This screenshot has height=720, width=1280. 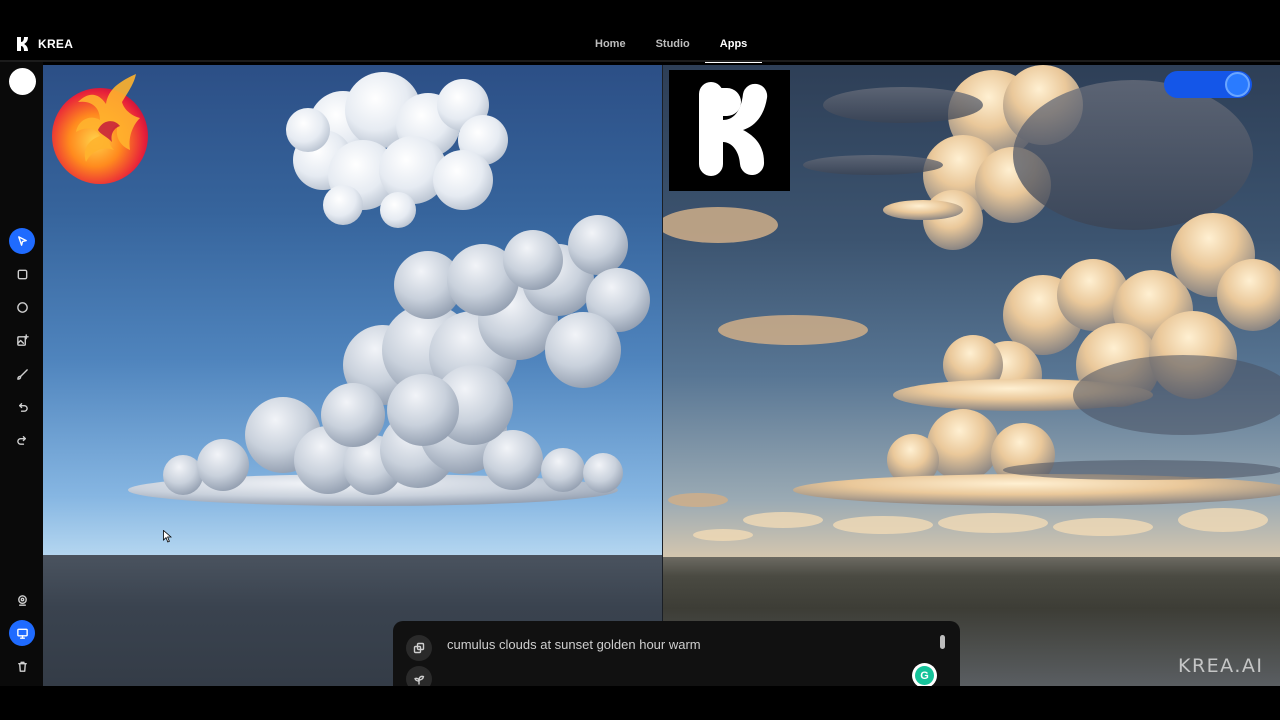 I want to click on undo-icon, so click(x=23, y=407).